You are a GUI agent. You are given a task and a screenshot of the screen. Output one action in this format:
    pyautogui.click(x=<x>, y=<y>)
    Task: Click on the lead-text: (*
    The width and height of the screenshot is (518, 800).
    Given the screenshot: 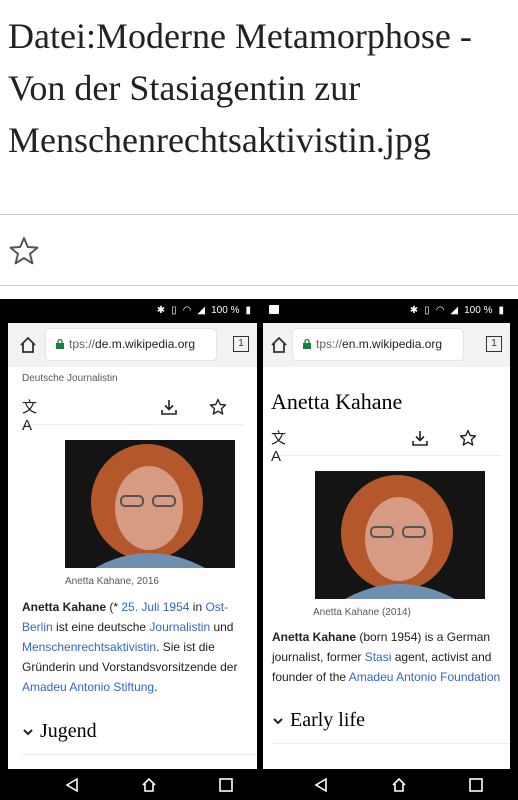 What is the action you would take?
    pyautogui.click(x=114, y=607)
    